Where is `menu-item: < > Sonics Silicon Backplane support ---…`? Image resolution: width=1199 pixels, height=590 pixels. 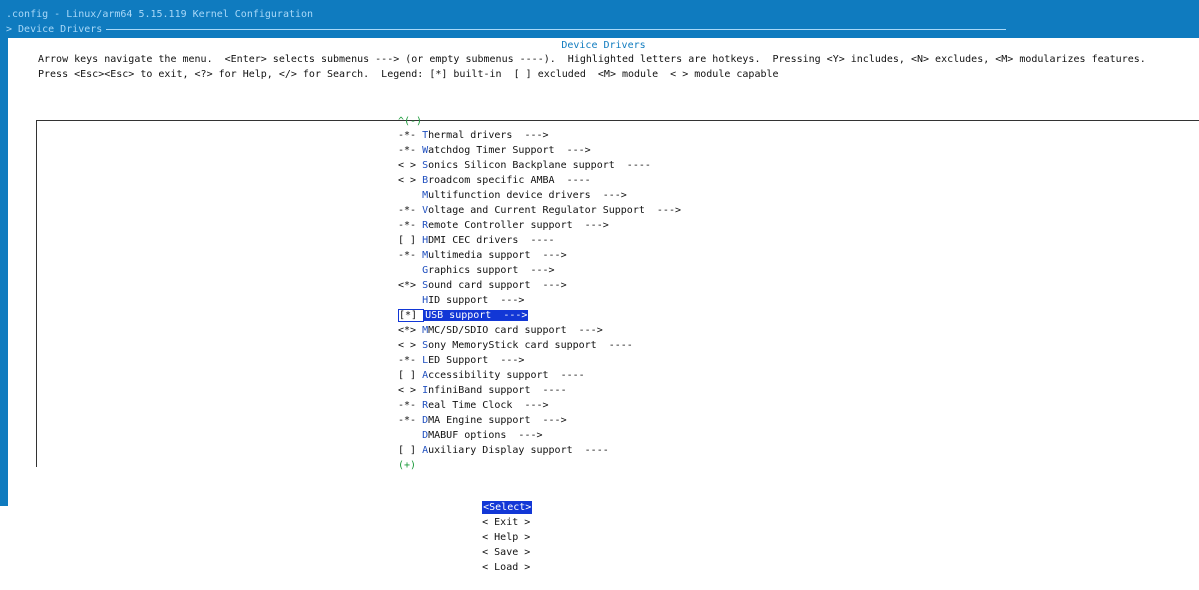 menu-item: < > Sonics Silicon Backplane support ---… is located at coordinates (539, 165).